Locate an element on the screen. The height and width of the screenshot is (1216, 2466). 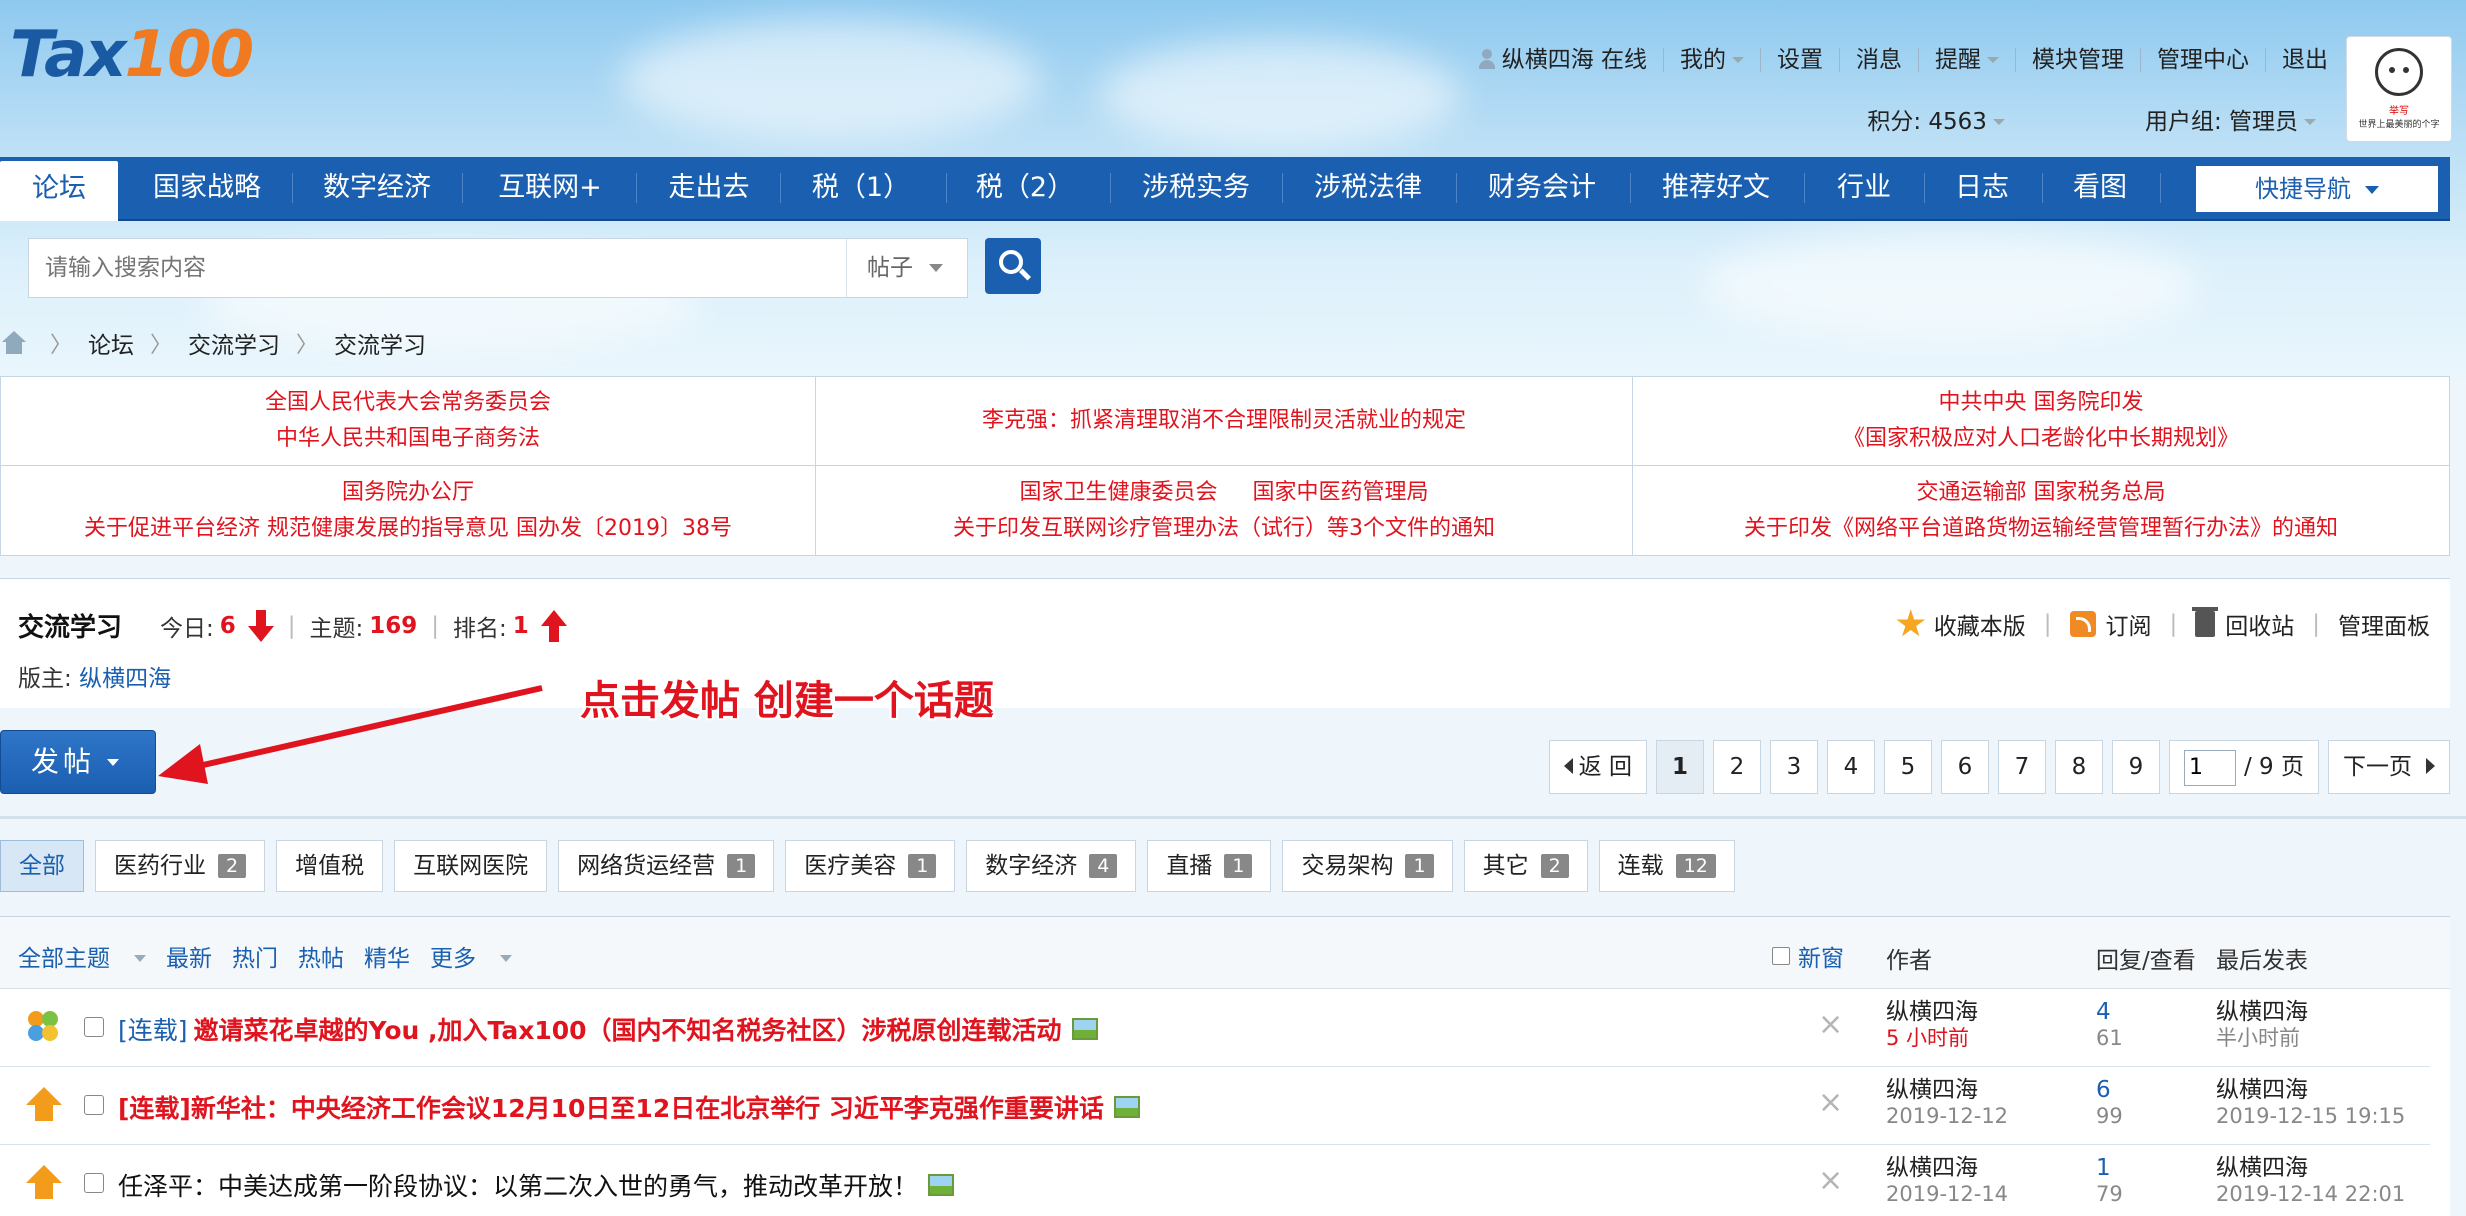
last-post-time: 2019-12-14 22:01 is located at coordinates (2310, 1194).